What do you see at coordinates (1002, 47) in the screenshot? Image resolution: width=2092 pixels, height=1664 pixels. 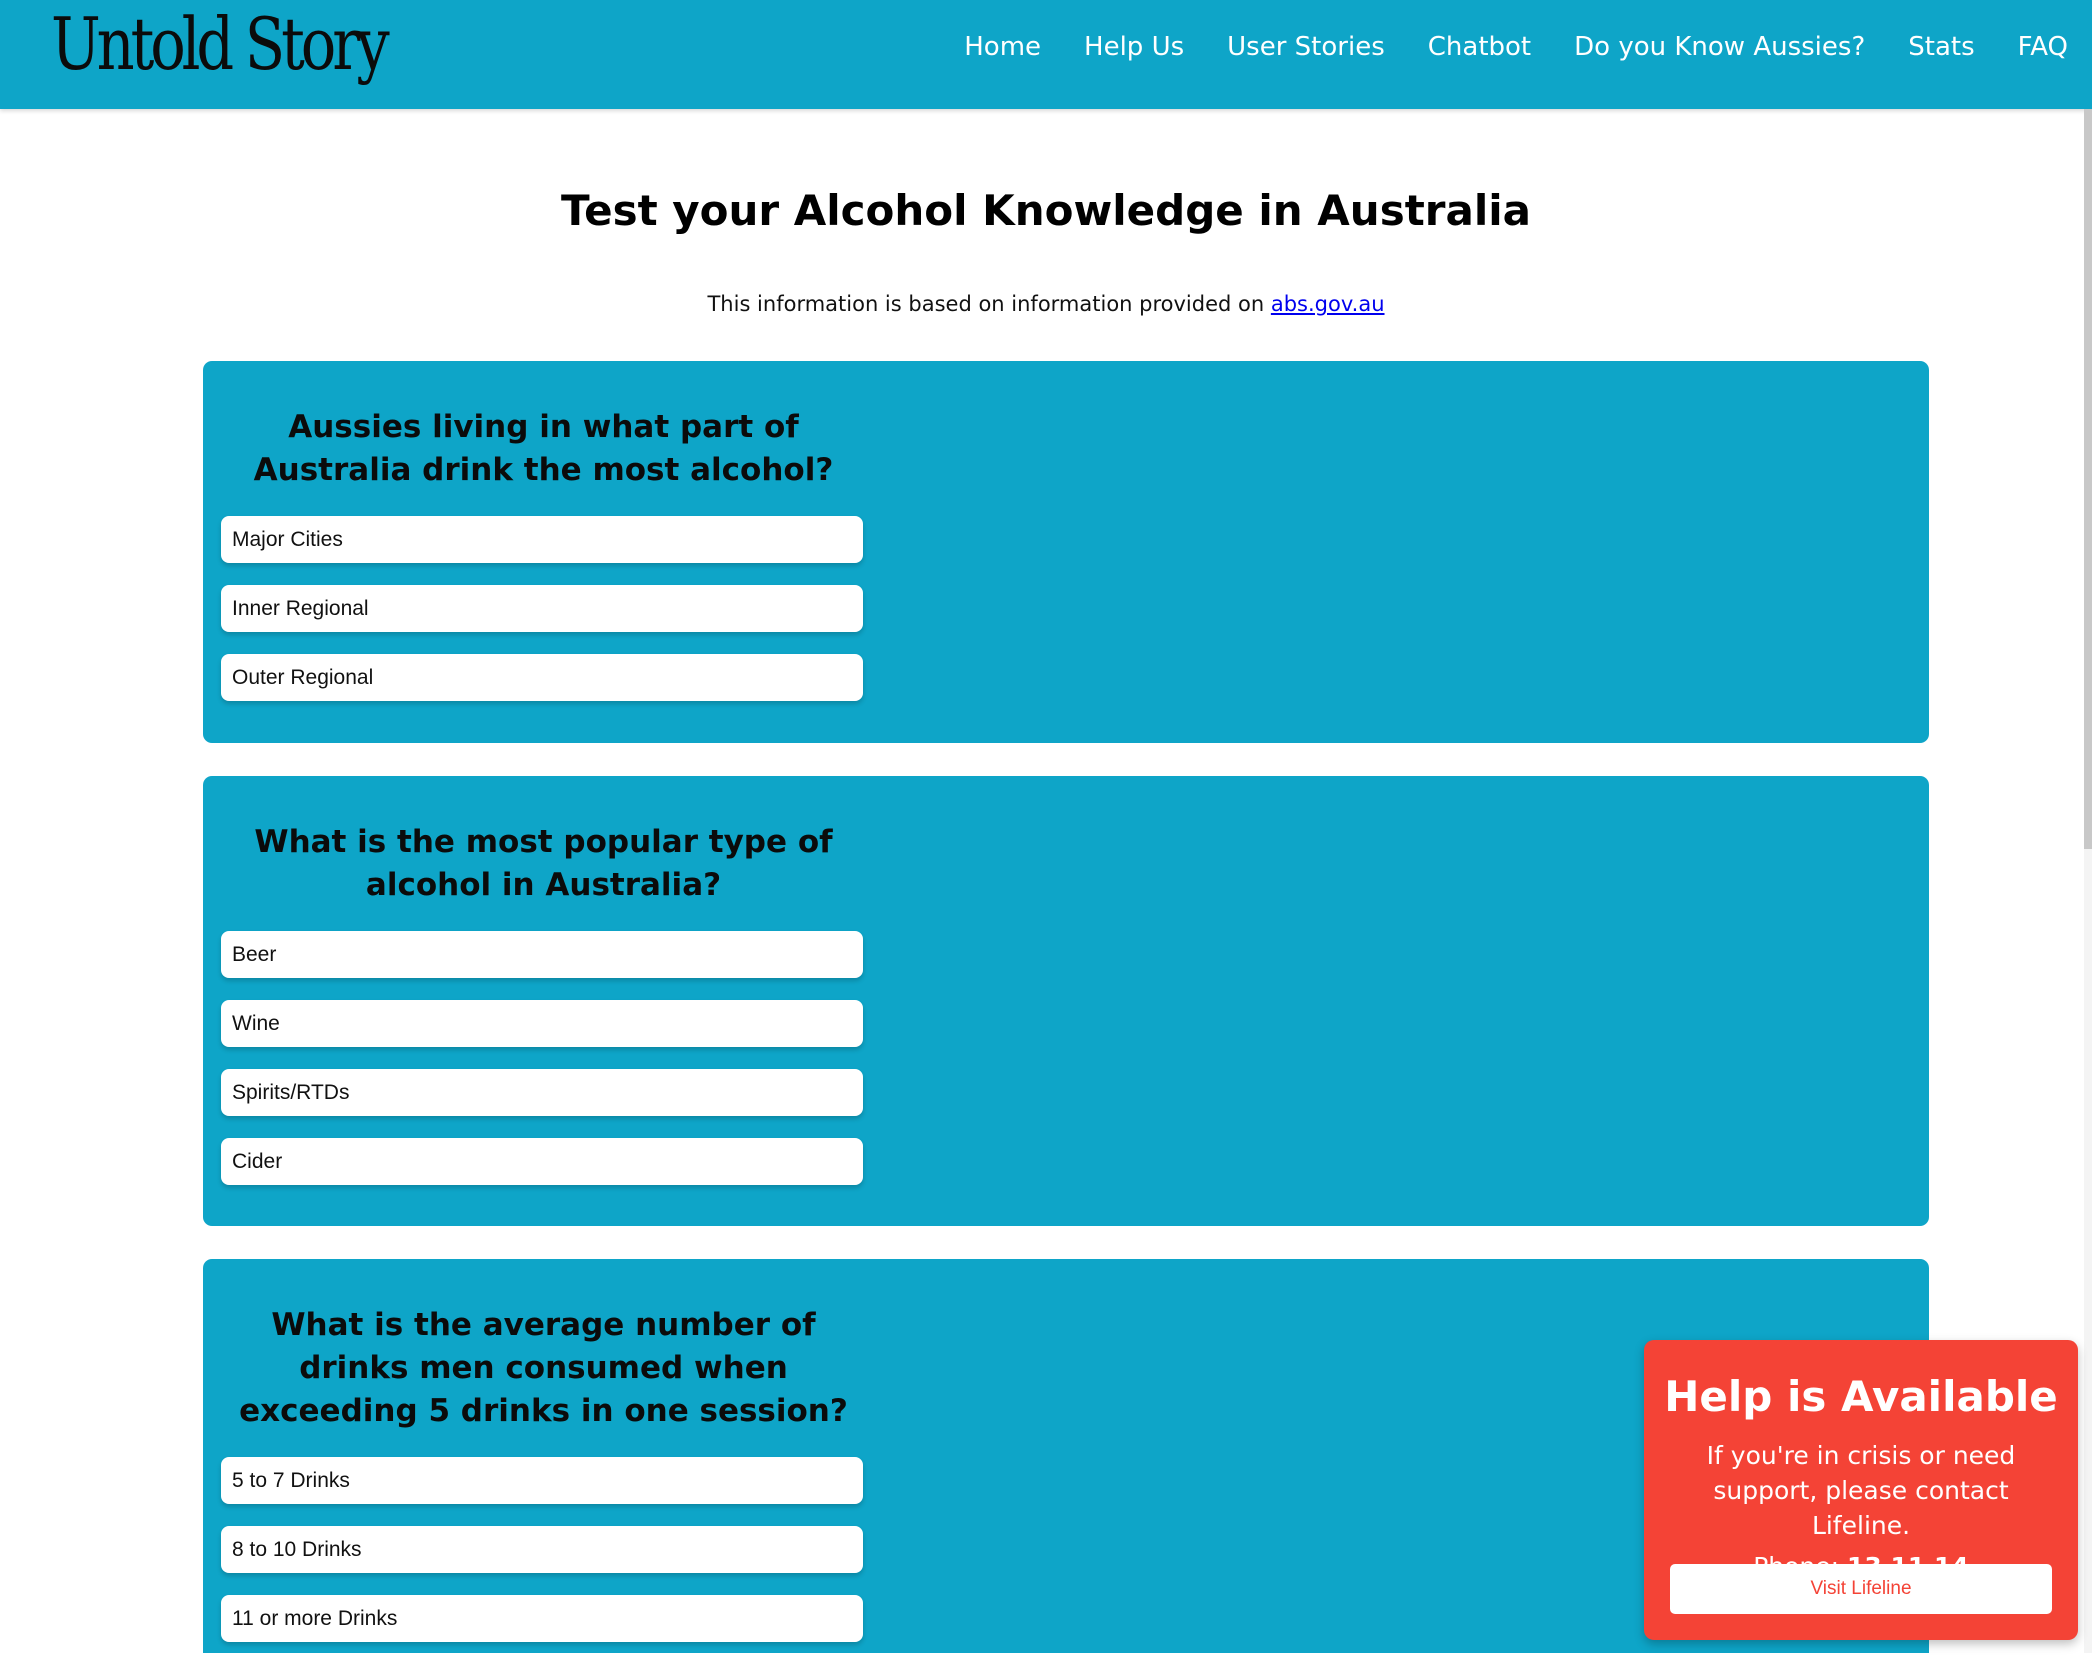 I see `nav-link-home: Home` at bounding box center [1002, 47].